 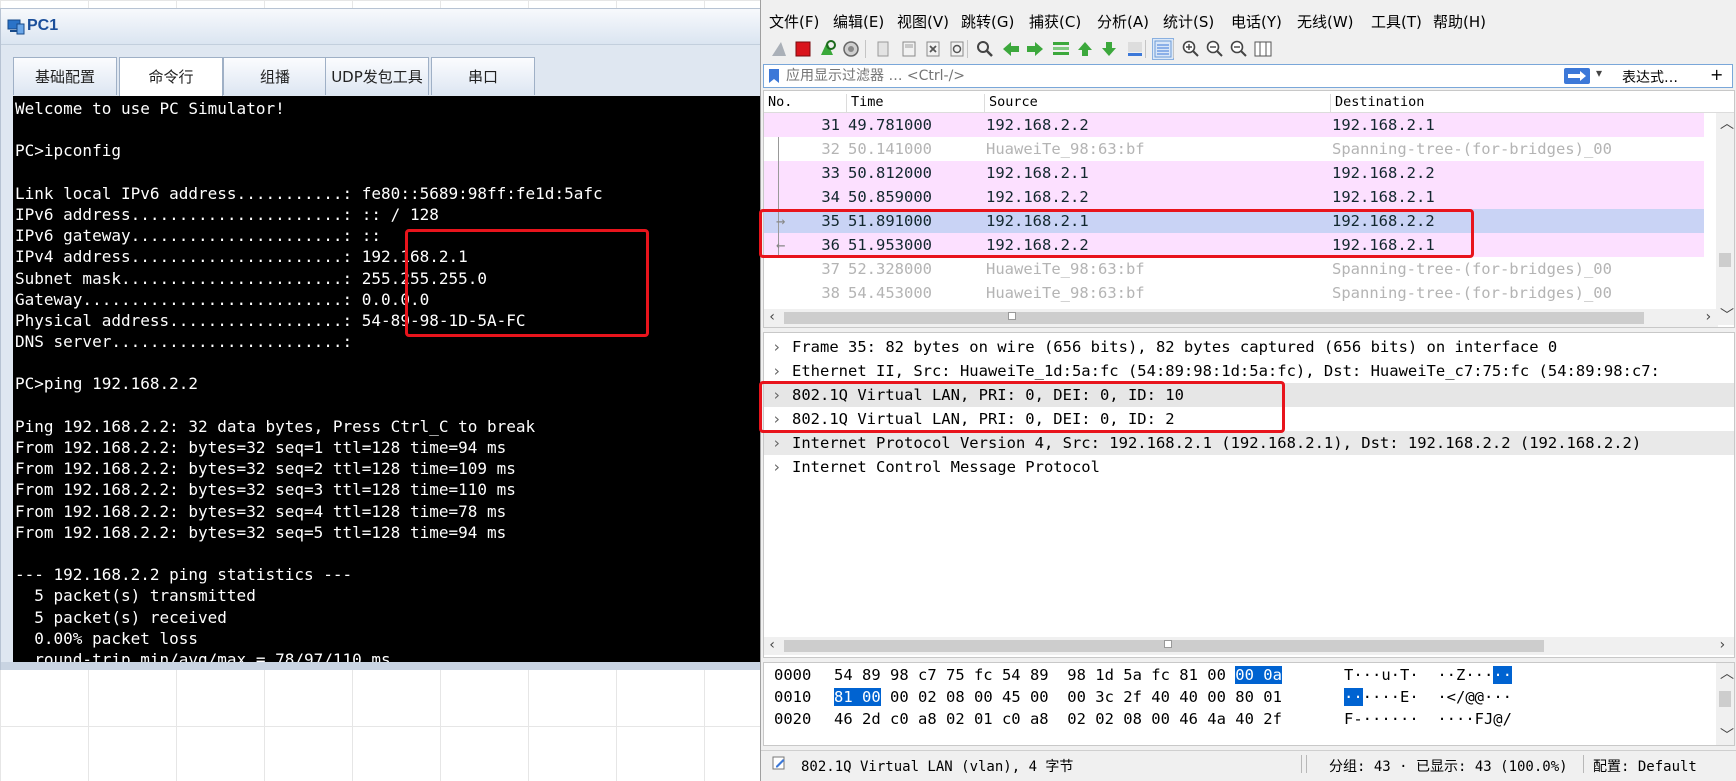 I want to click on stop-capture-icon, so click(x=803, y=49).